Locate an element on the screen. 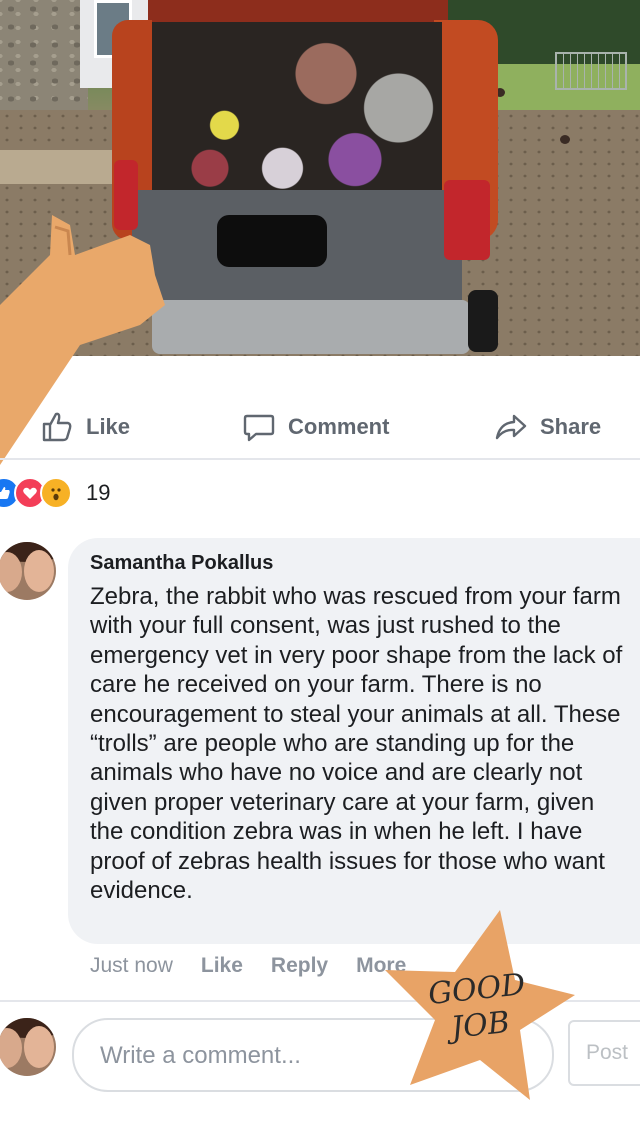 Image resolution: width=640 pixels, height=1136 pixels. bumper is located at coordinates (311, 327).